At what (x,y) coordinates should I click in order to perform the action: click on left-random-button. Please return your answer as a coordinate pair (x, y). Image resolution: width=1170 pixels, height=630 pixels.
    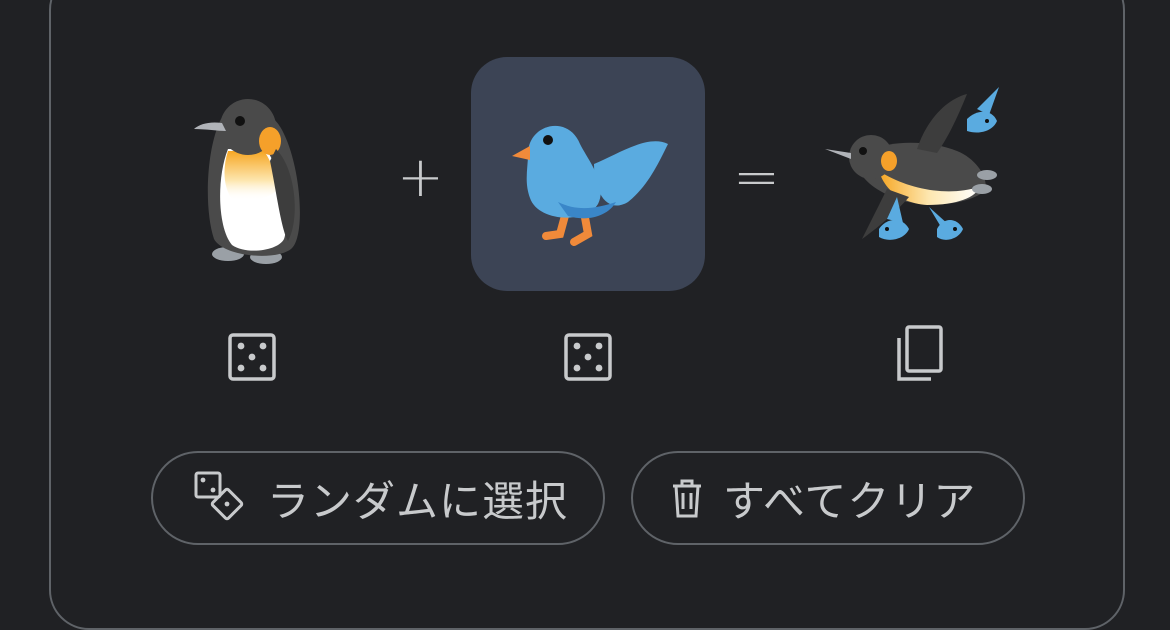
    Looking at the image, I should click on (252, 357).